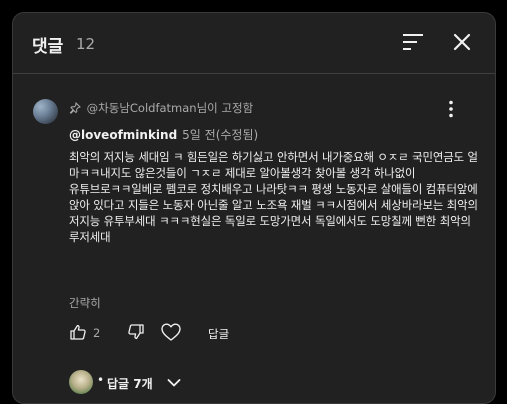 The width and height of the screenshot is (507, 404). I want to click on thumbs-up-icon, so click(78, 334).